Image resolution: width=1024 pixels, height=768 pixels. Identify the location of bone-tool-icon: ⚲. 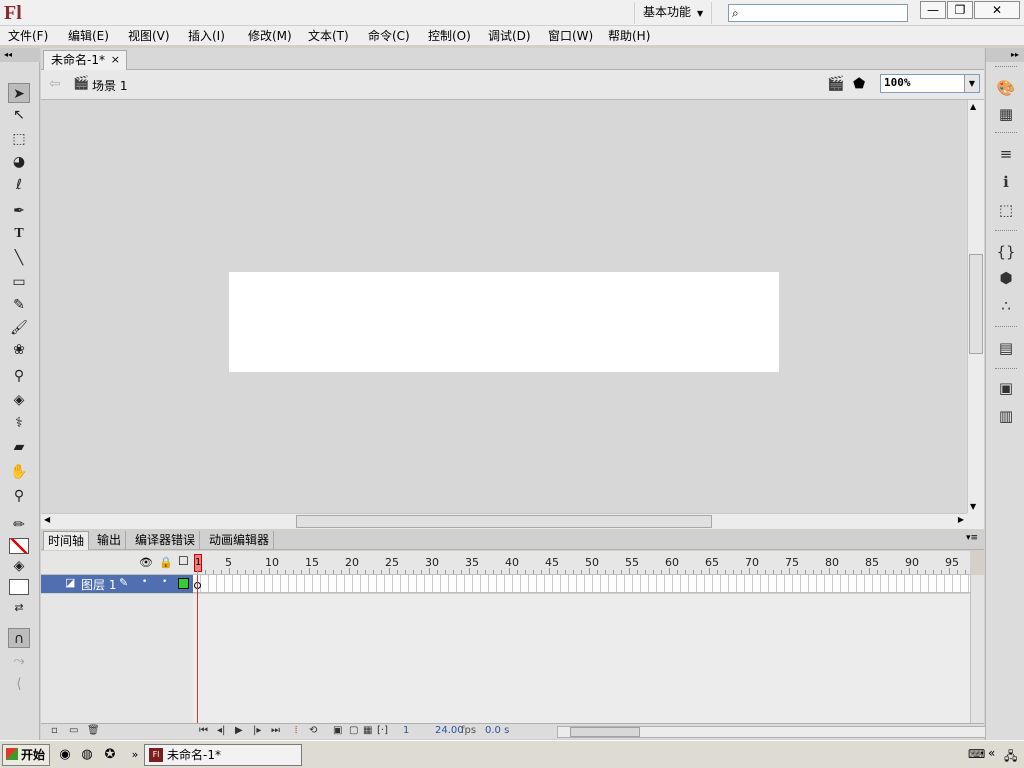
(19, 376).